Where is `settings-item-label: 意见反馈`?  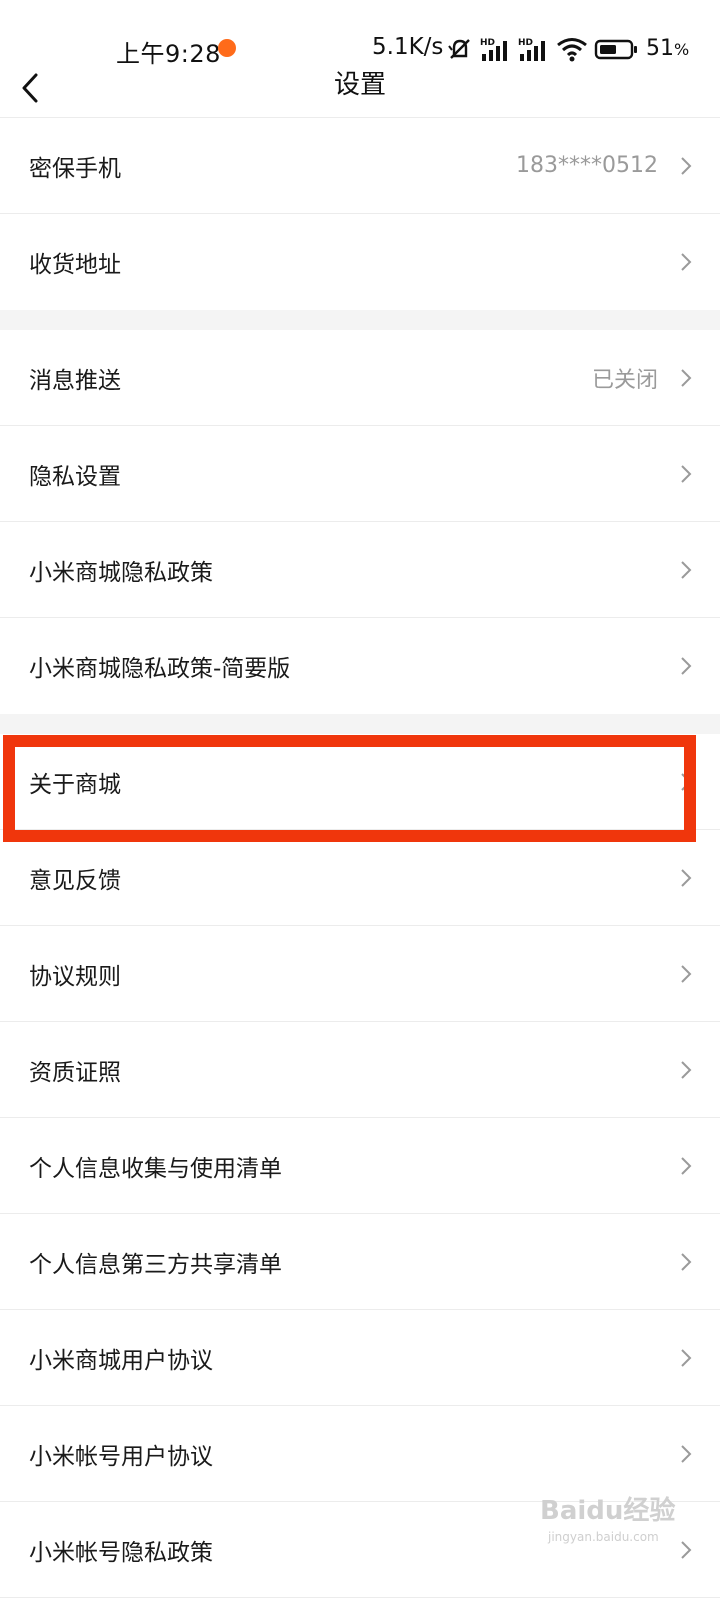 settings-item-label: 意见反馈 is located at coordinates (75, 880).